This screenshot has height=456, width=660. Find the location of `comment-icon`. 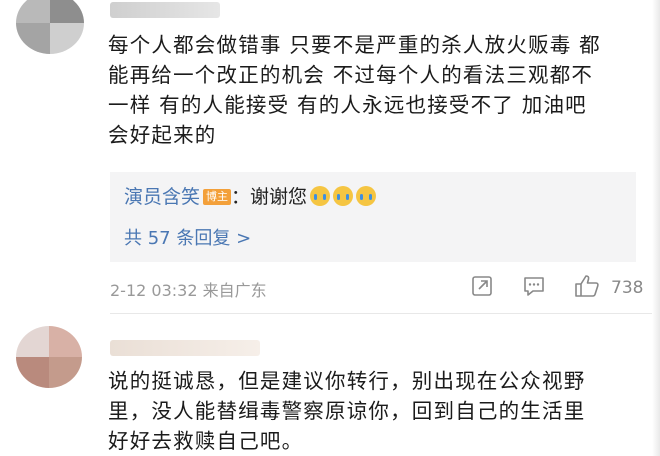

comment-icon is located at coordinates (534, 288).